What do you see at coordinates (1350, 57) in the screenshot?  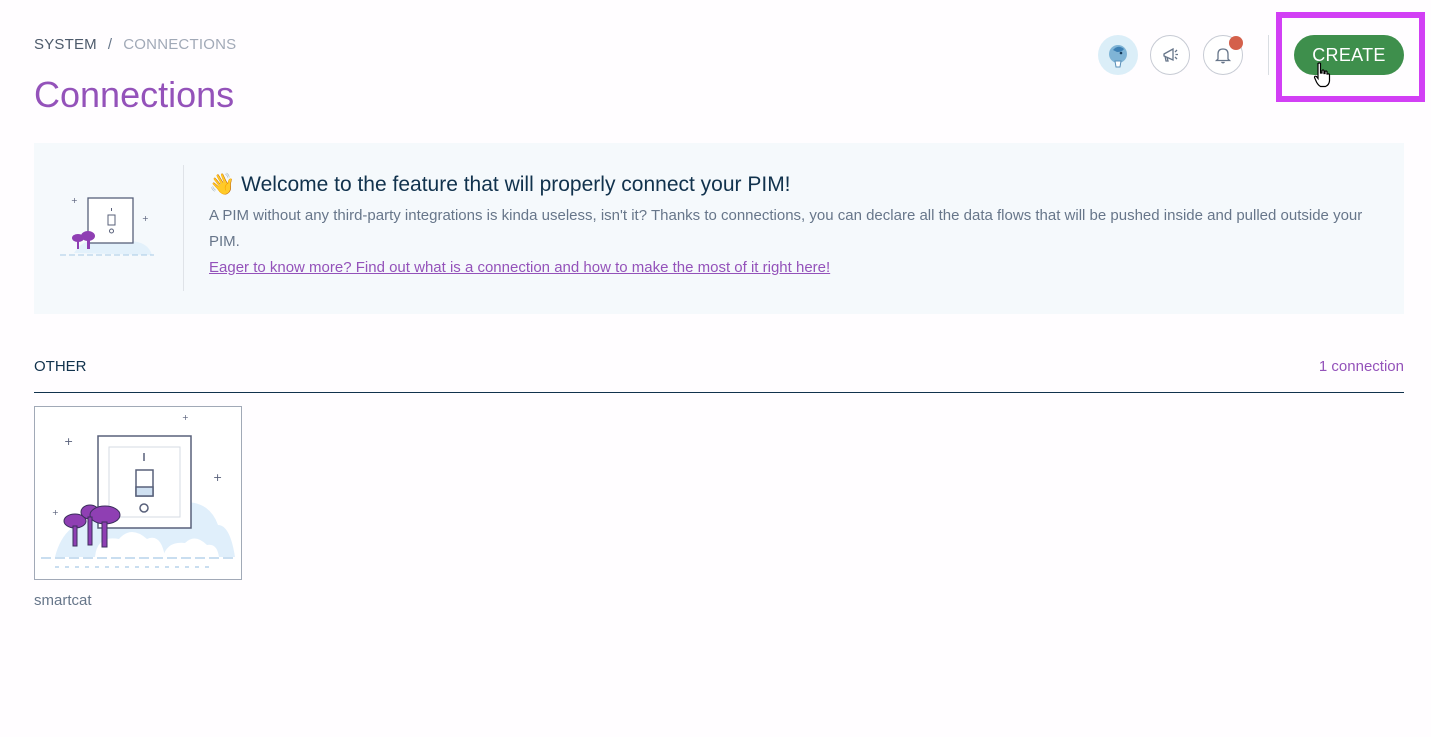 I see `highlight-annotation` at bounding box center [1350, 57].